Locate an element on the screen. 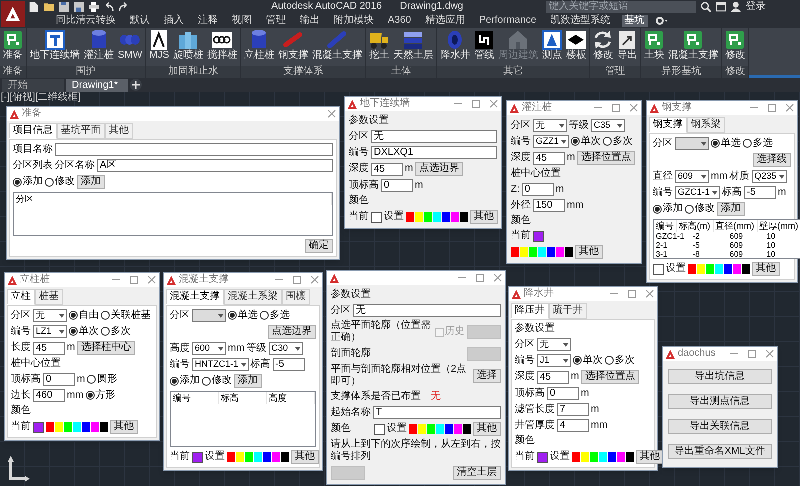  input-field is located at coordinates (194, 149).